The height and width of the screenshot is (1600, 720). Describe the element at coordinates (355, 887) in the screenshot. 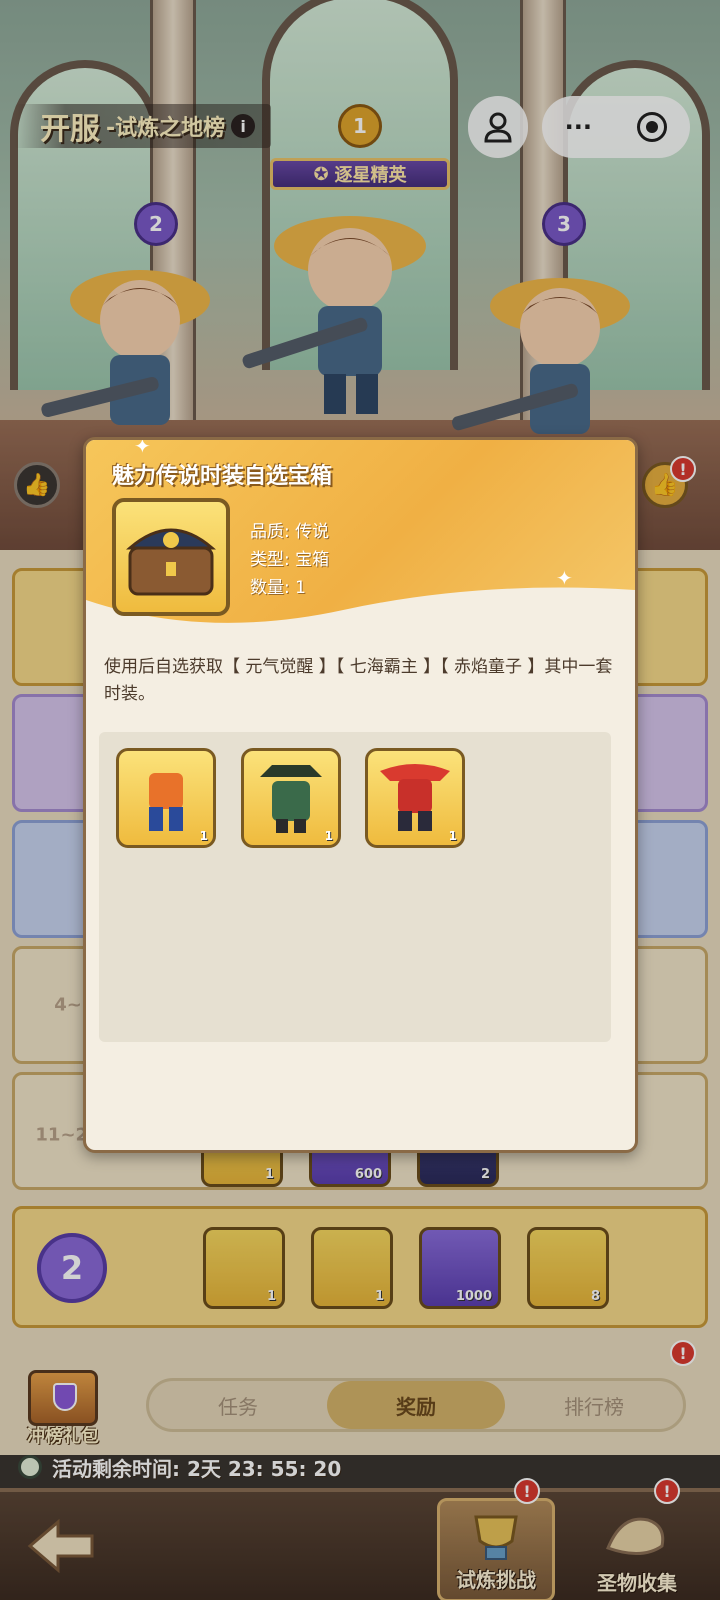

I see `costume-choice-grid: 1 1 1` at that location.